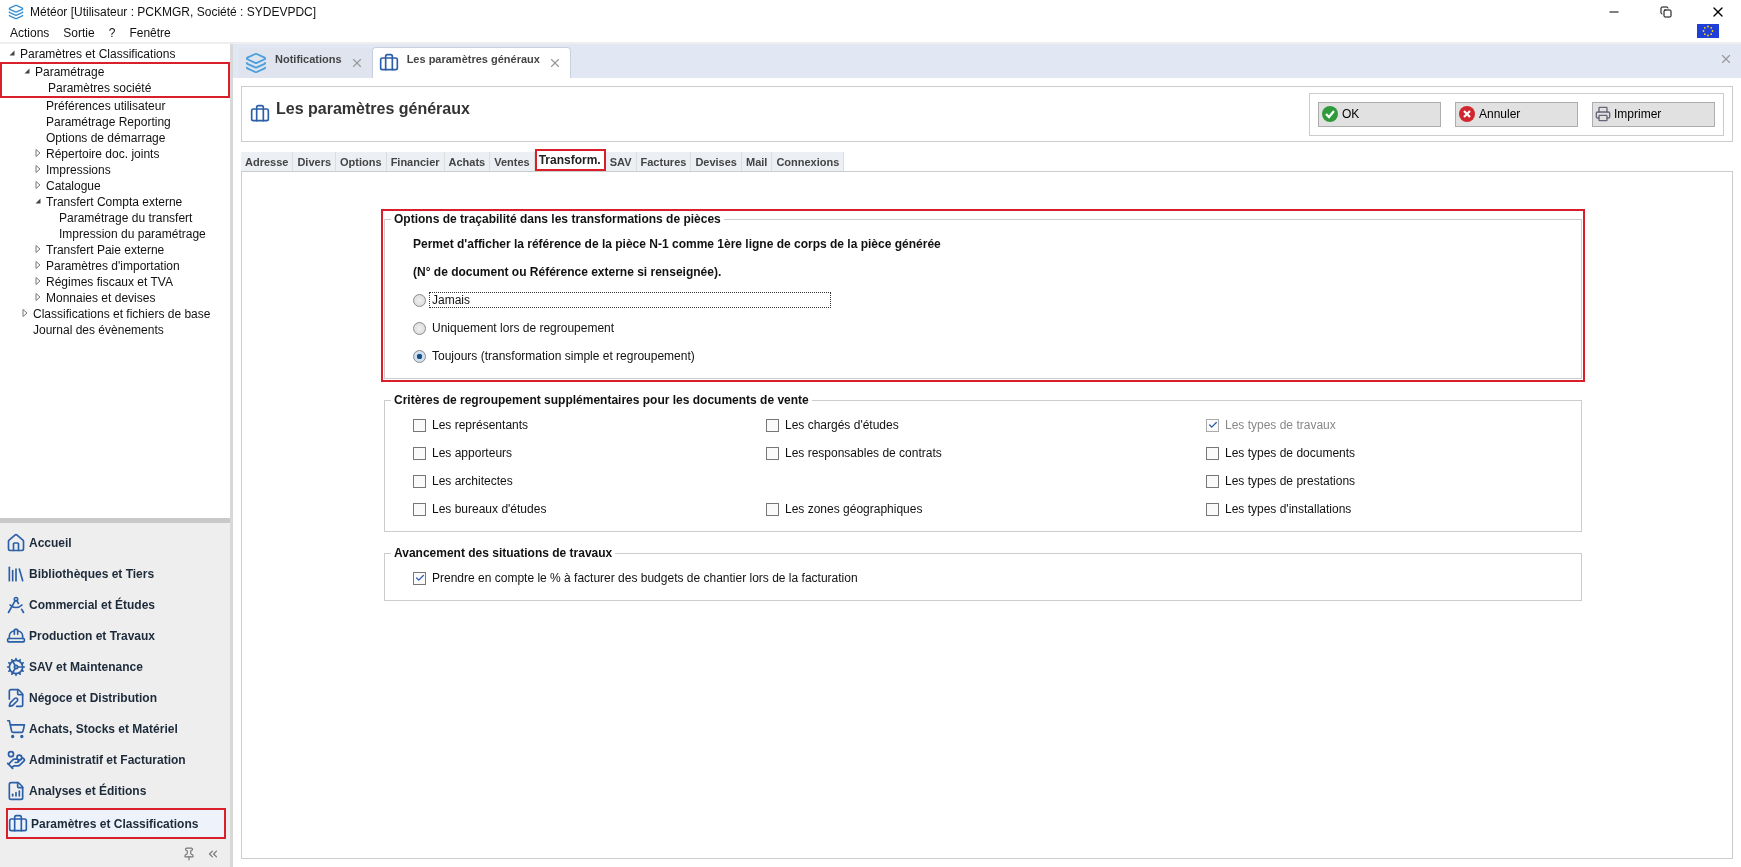 The height and width of the screenshot is (867, 1741). Describe the element at coordinates (1330, 114) in the screenshot. I see `check-icon` at that location.